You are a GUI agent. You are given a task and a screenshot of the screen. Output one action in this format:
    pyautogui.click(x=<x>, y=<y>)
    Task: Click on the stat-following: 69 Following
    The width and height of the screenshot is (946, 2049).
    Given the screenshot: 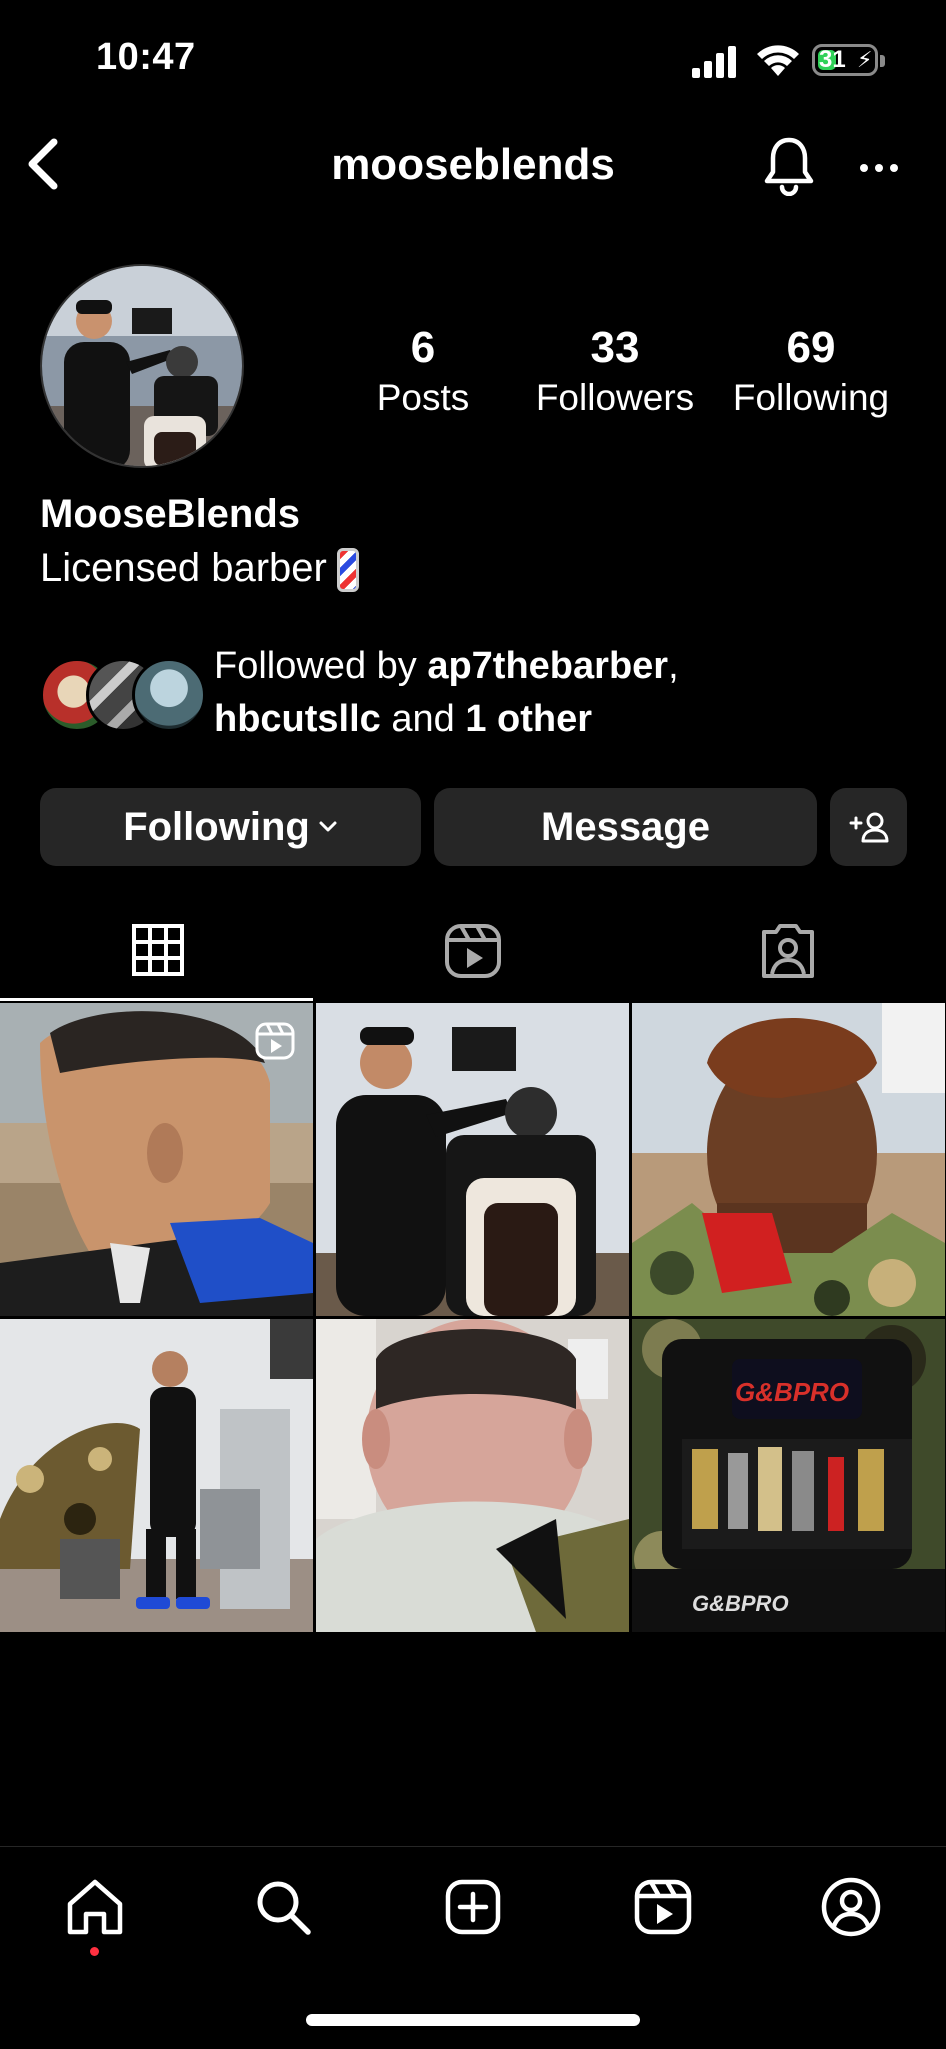 What is the action you would take?
    pyautogui.click(x=811, y=372)
    